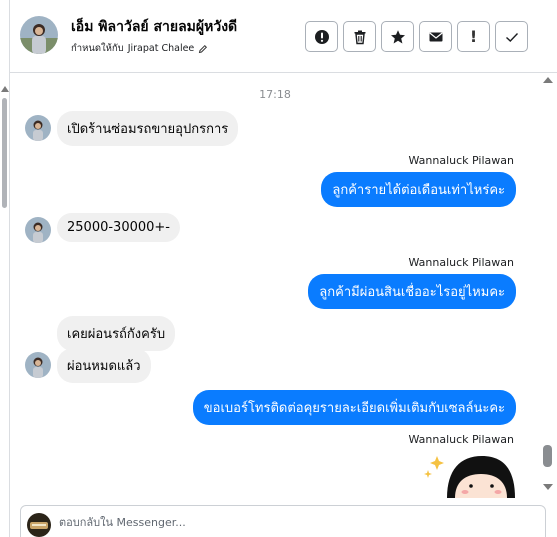 The height and width of the screenshot is (537, 557). Describe the element at coordinates (547, 456) in the screenshot. I see `scrollbar-thumb` at that location.